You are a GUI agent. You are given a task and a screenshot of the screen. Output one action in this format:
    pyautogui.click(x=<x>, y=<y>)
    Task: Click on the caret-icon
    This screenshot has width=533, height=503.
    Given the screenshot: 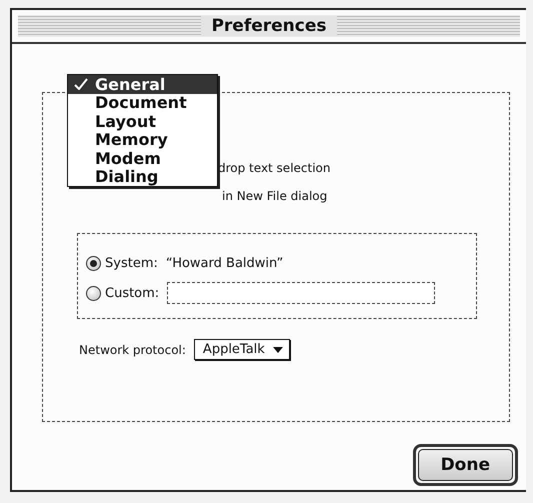 What is the action you would take?
    pyautogui.click(x=277, y=349)
    